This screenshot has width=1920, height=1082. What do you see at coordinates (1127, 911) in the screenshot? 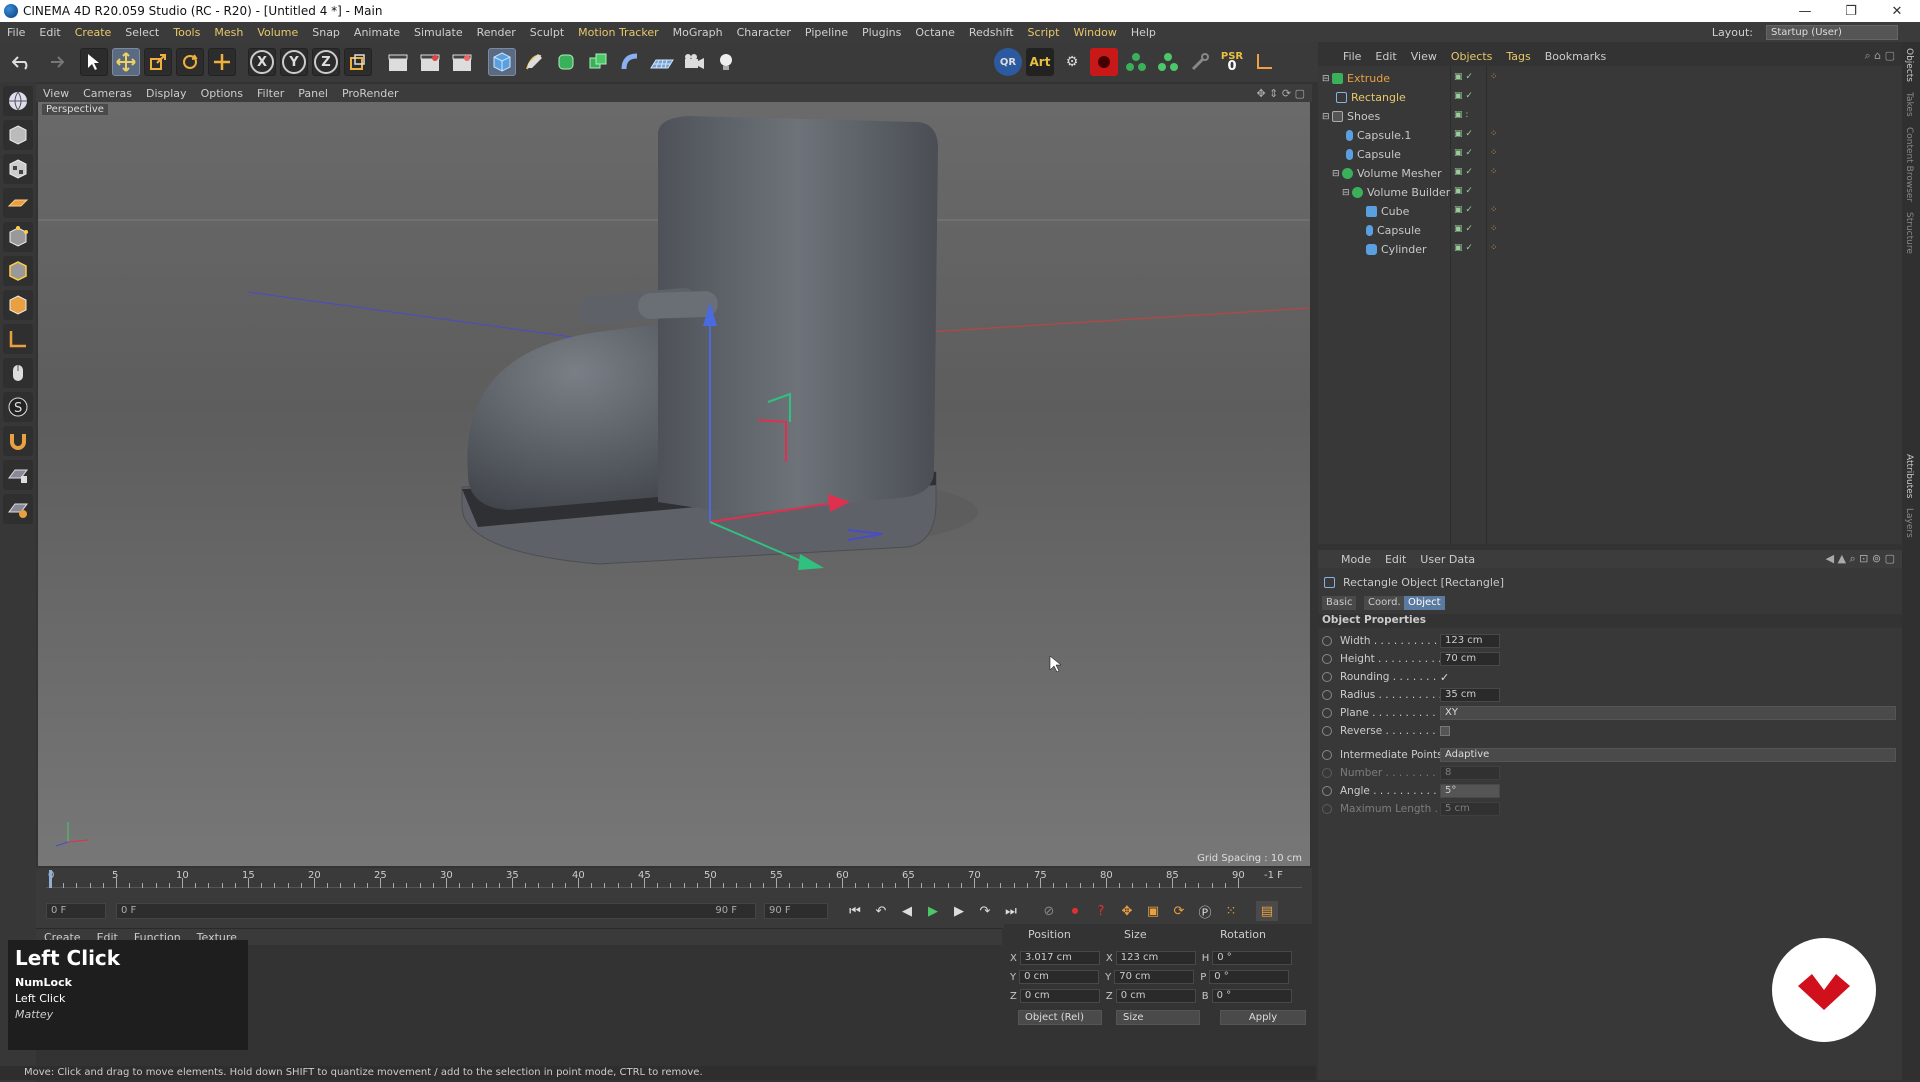
I see `position-key-button: ✥` at bounding box center [1127, 911].